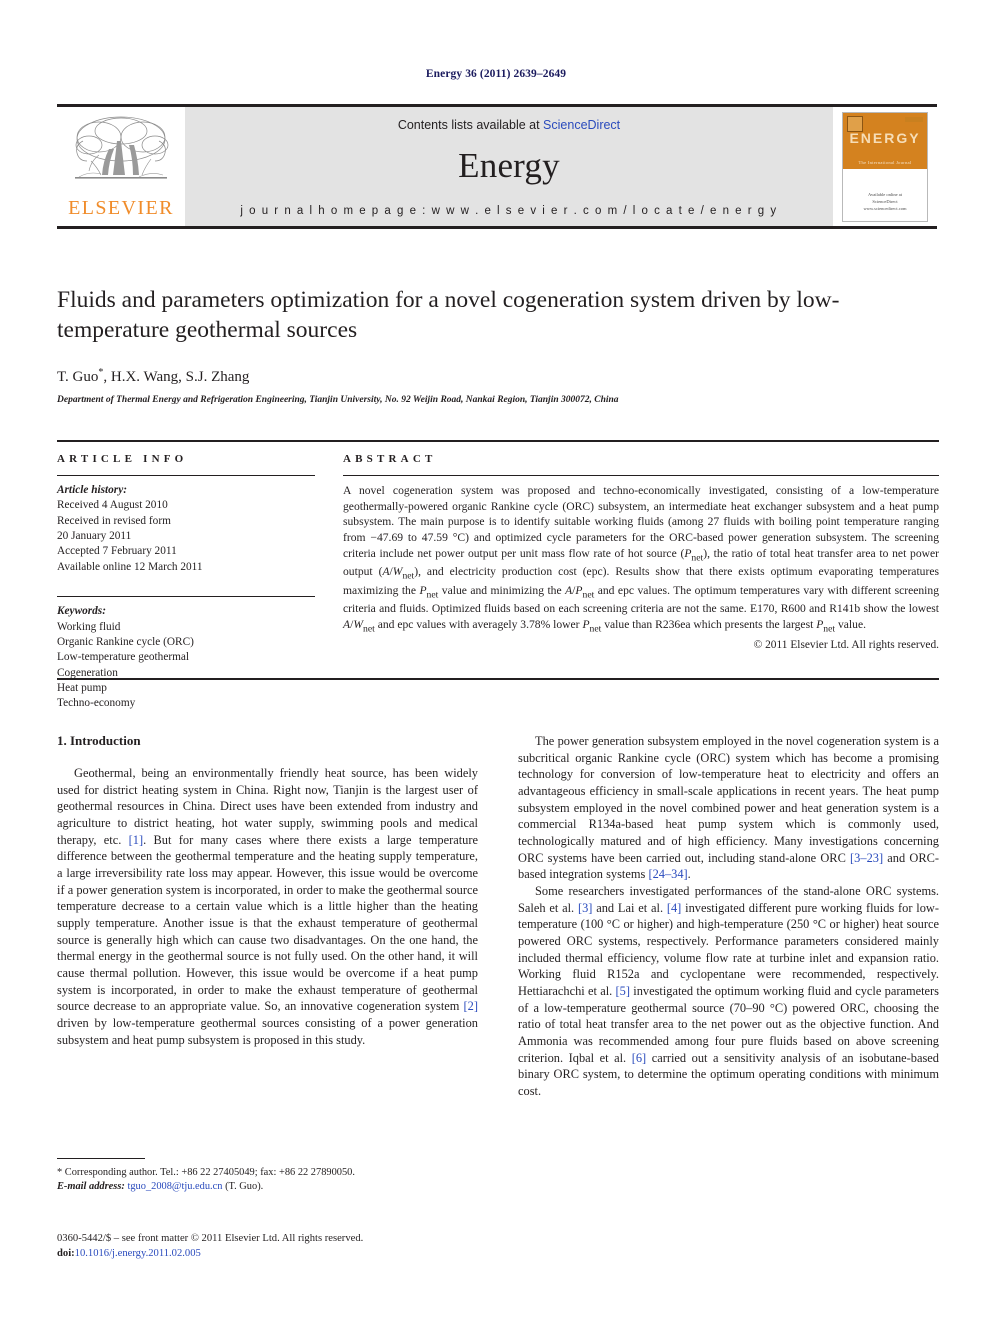  Describe the element at coordinates (186, 475) in the screenshot. I see `article-info-rule` at that location.